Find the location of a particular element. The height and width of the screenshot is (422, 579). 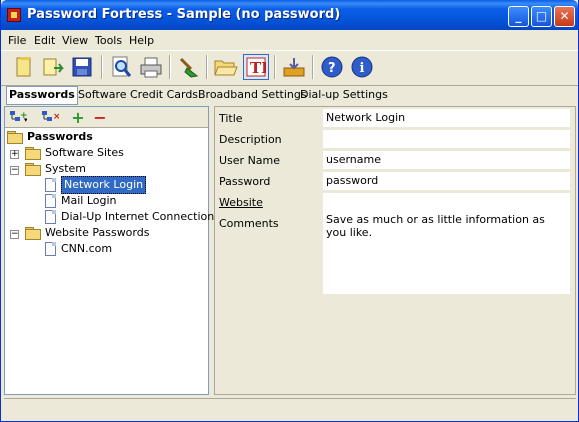

svg-text: i is located at coordinates (362, 68).